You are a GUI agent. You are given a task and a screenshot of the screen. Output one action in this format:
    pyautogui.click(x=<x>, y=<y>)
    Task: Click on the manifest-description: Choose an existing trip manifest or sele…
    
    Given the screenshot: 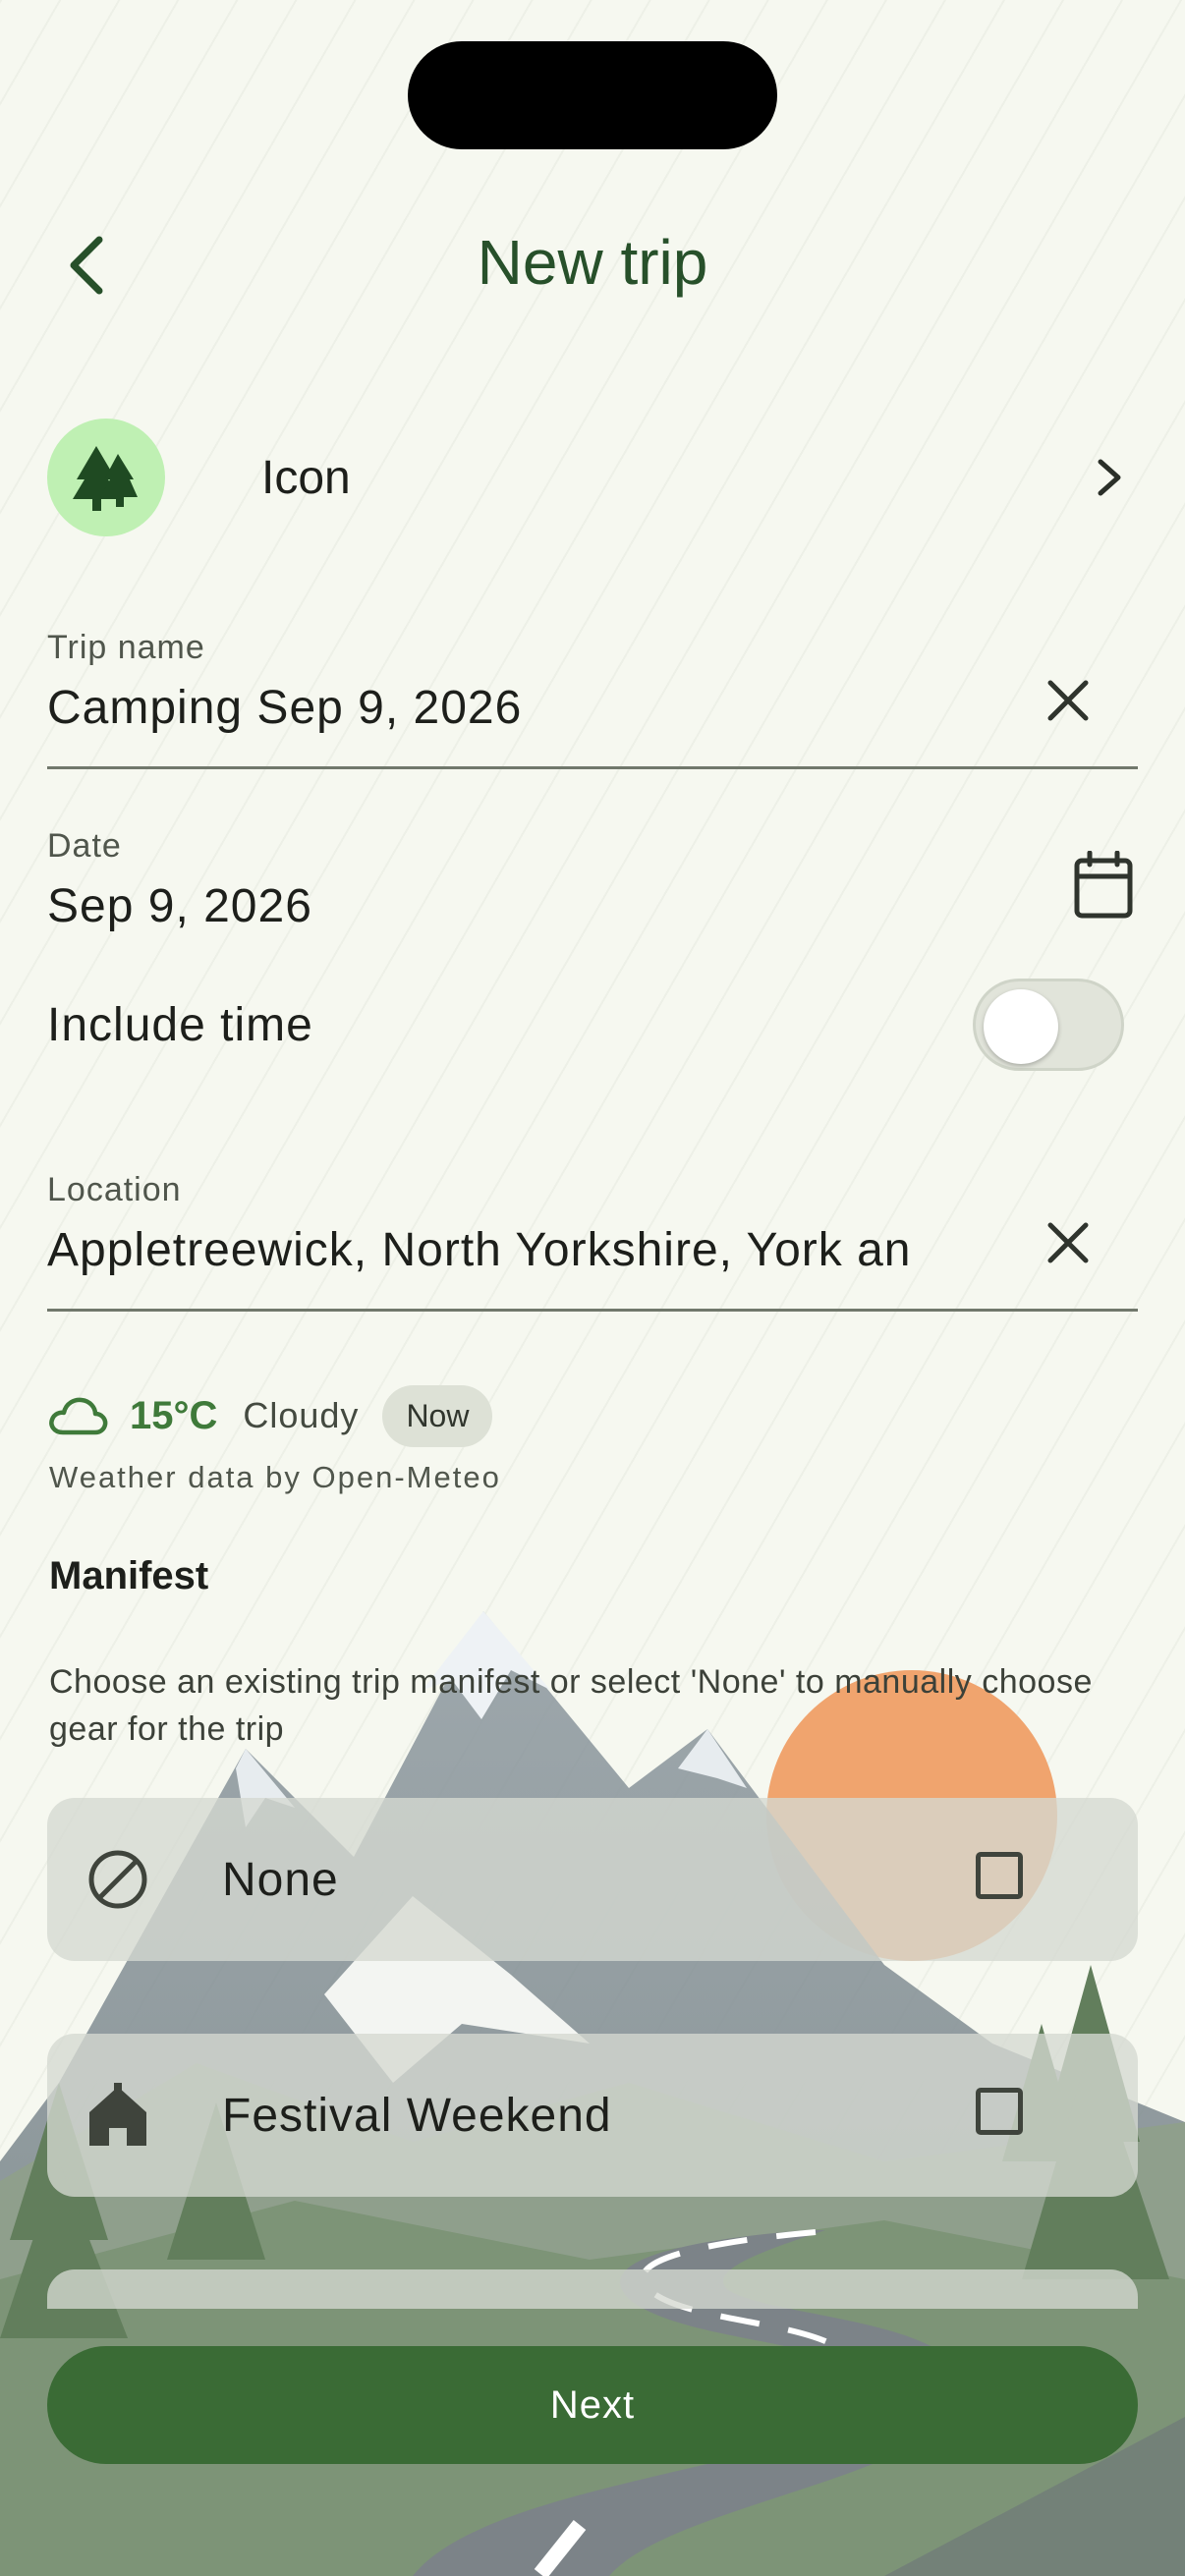 What is the action you would take?
    pyautogui.click(x=571, y=1705)
    